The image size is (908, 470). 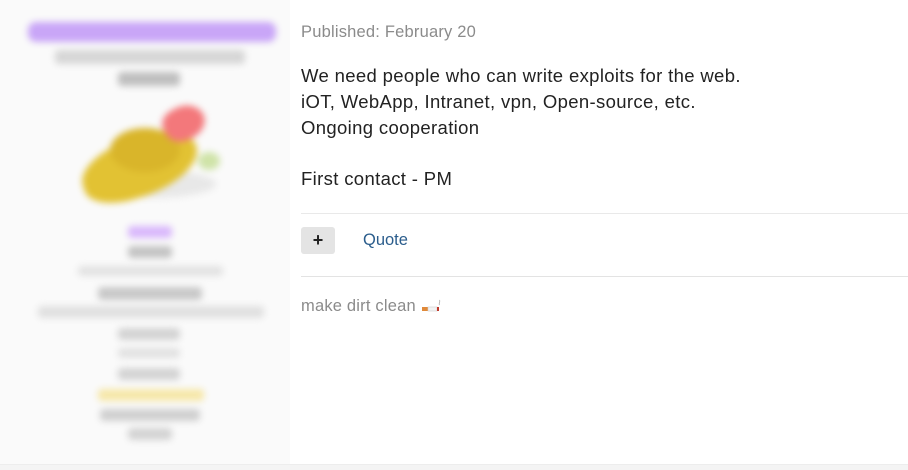 I want to click on quote-link: Quote, so click(x=385, y=240).